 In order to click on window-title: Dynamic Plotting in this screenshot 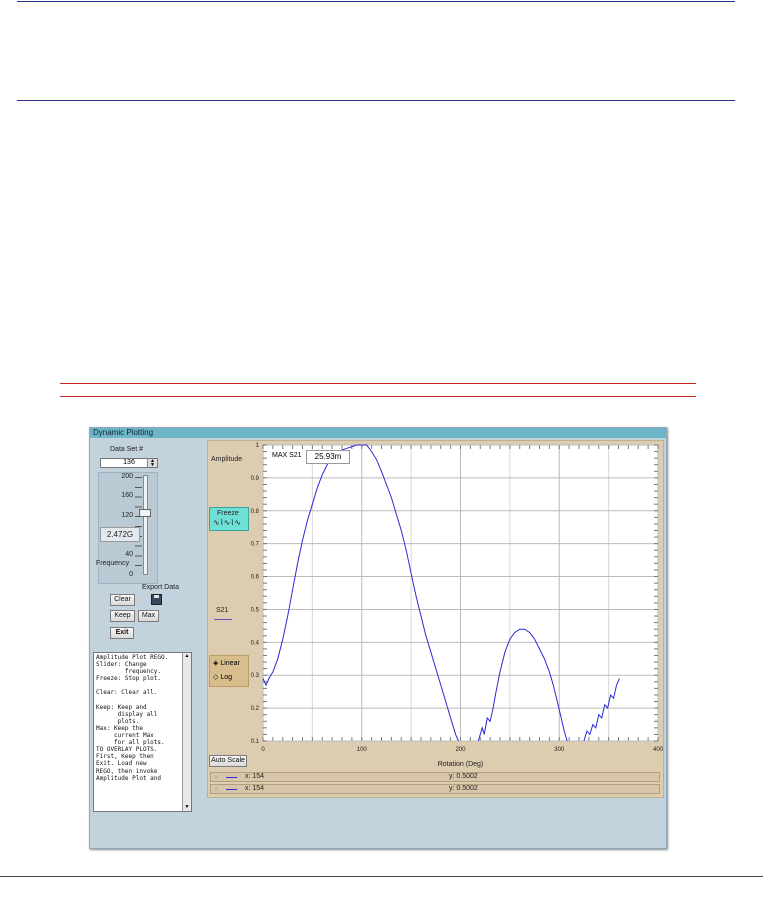, I will do `click(378, 433)`.